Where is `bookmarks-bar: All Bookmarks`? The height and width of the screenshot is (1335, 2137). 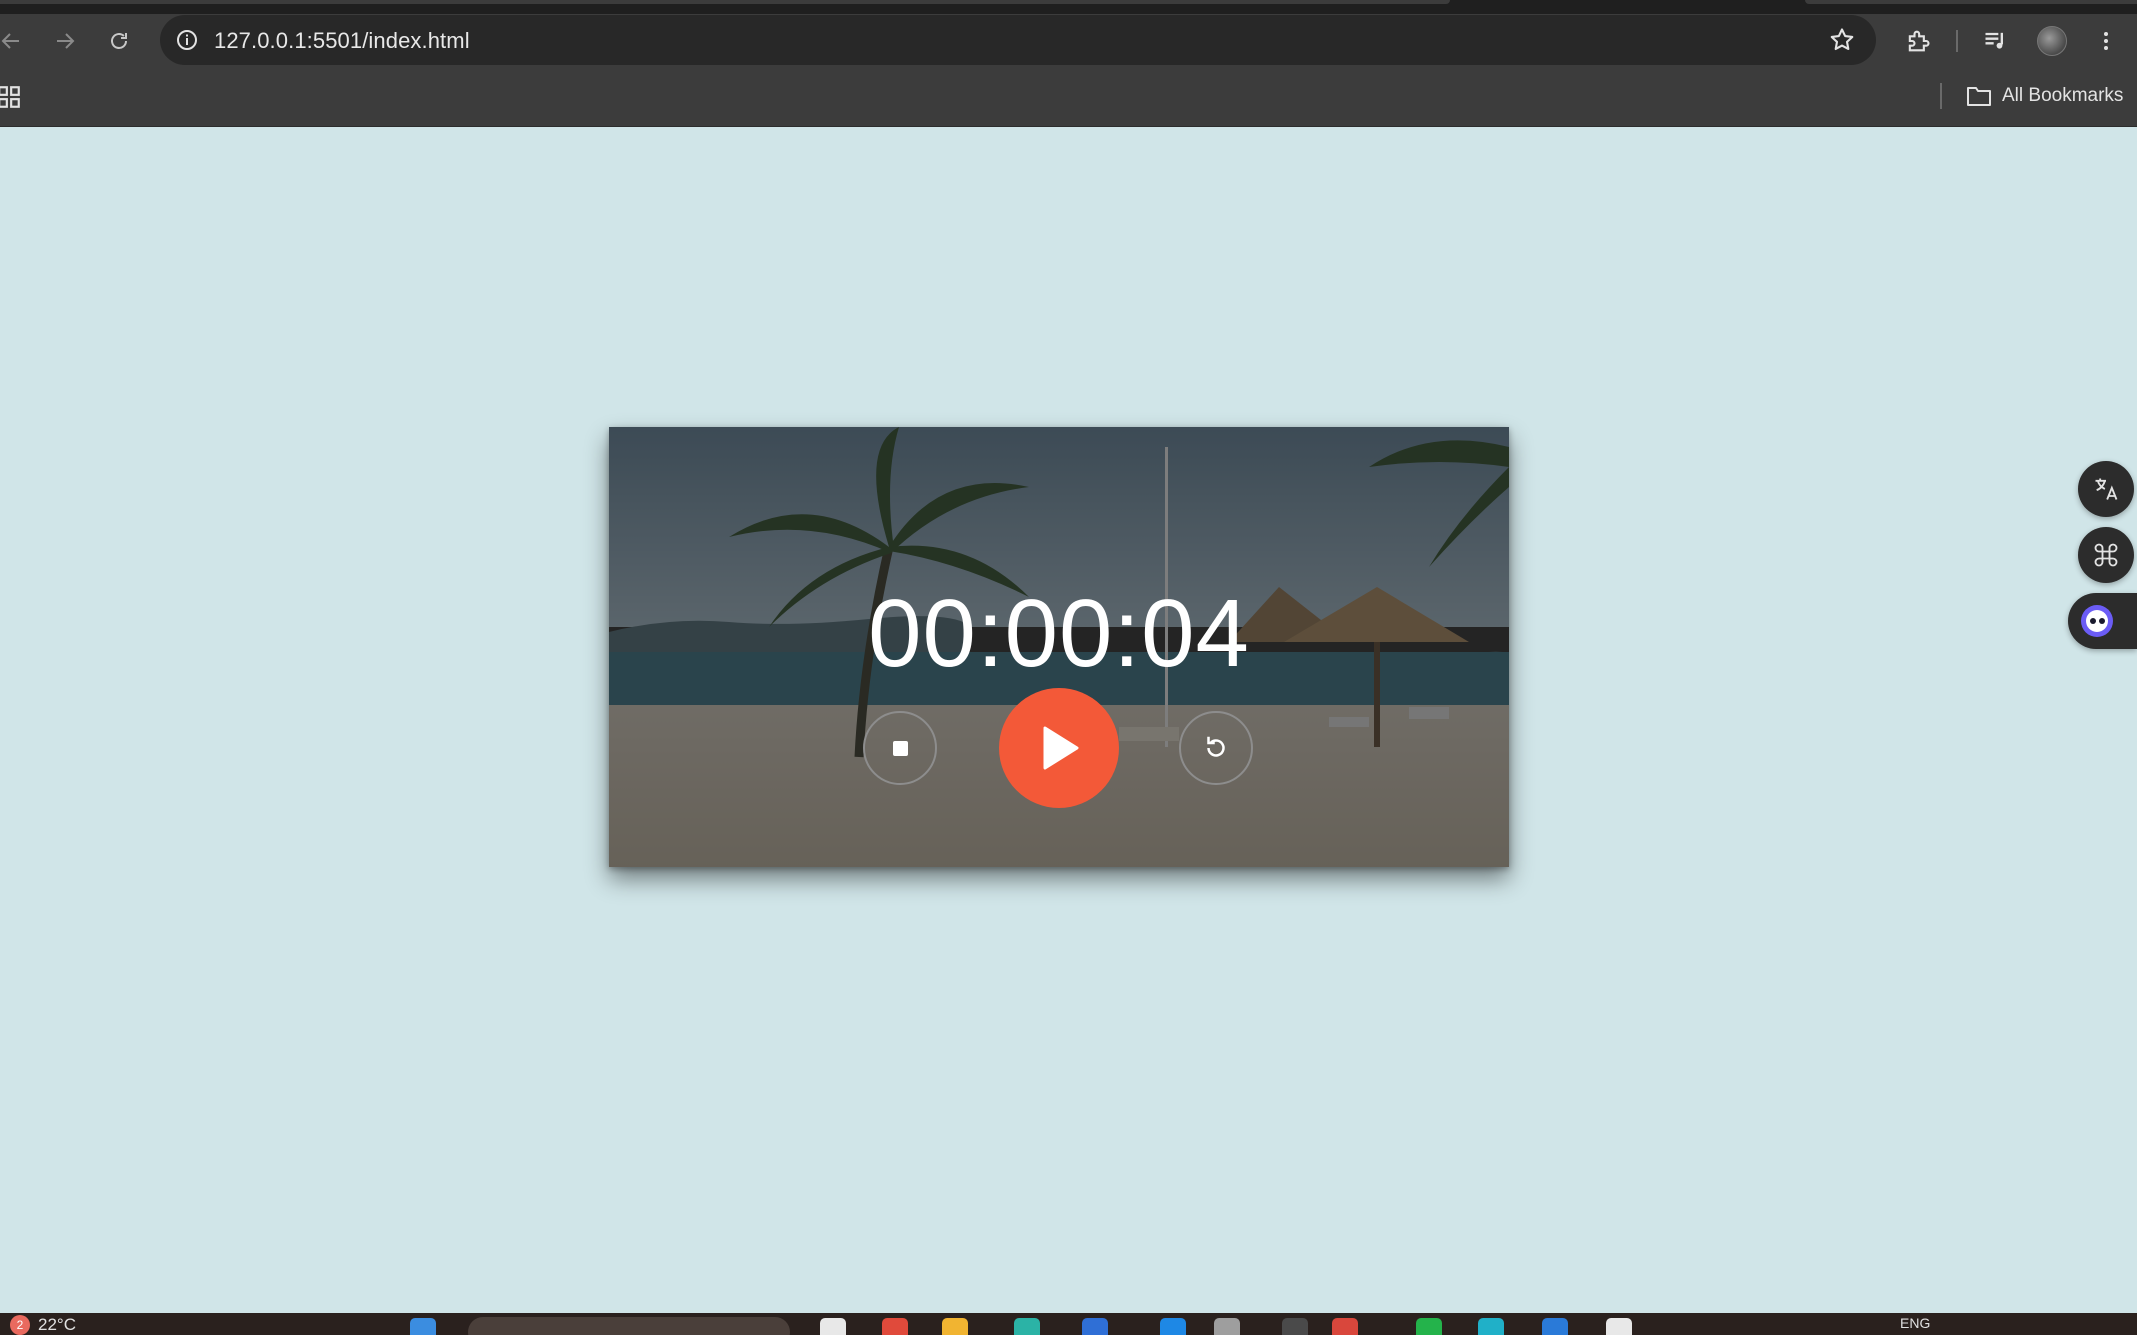
bookmarks-bar: All Bookmarks is located at coordinates (1068, 97).